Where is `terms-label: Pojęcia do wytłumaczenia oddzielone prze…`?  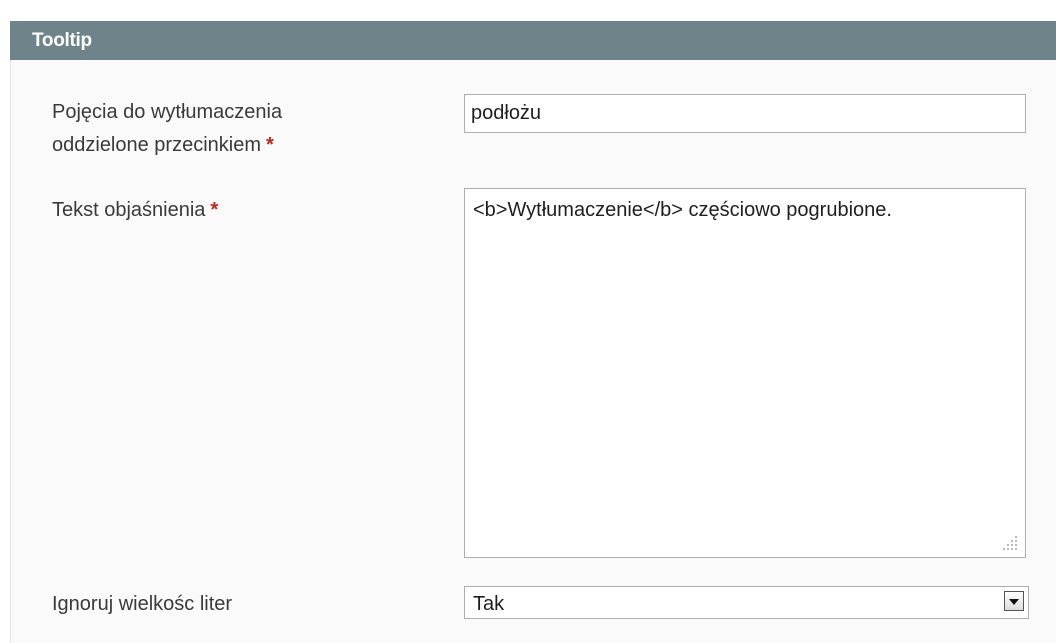 terms-label: Pojęcia do wytłumaczenia oddzielone prze… is located at coordinates (167, 129).